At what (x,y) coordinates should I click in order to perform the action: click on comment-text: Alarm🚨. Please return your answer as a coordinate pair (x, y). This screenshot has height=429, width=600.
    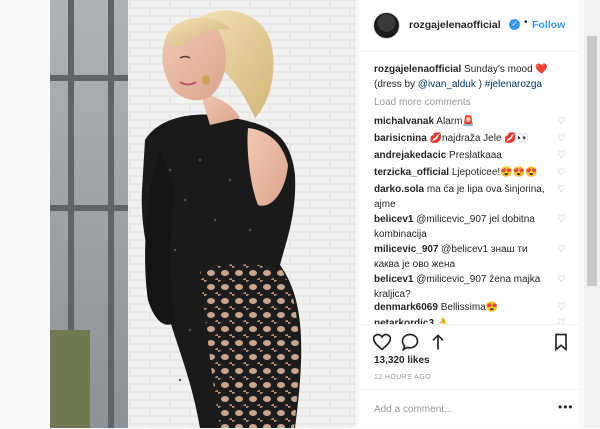
    Looking at the image, I should click on (455, 121).